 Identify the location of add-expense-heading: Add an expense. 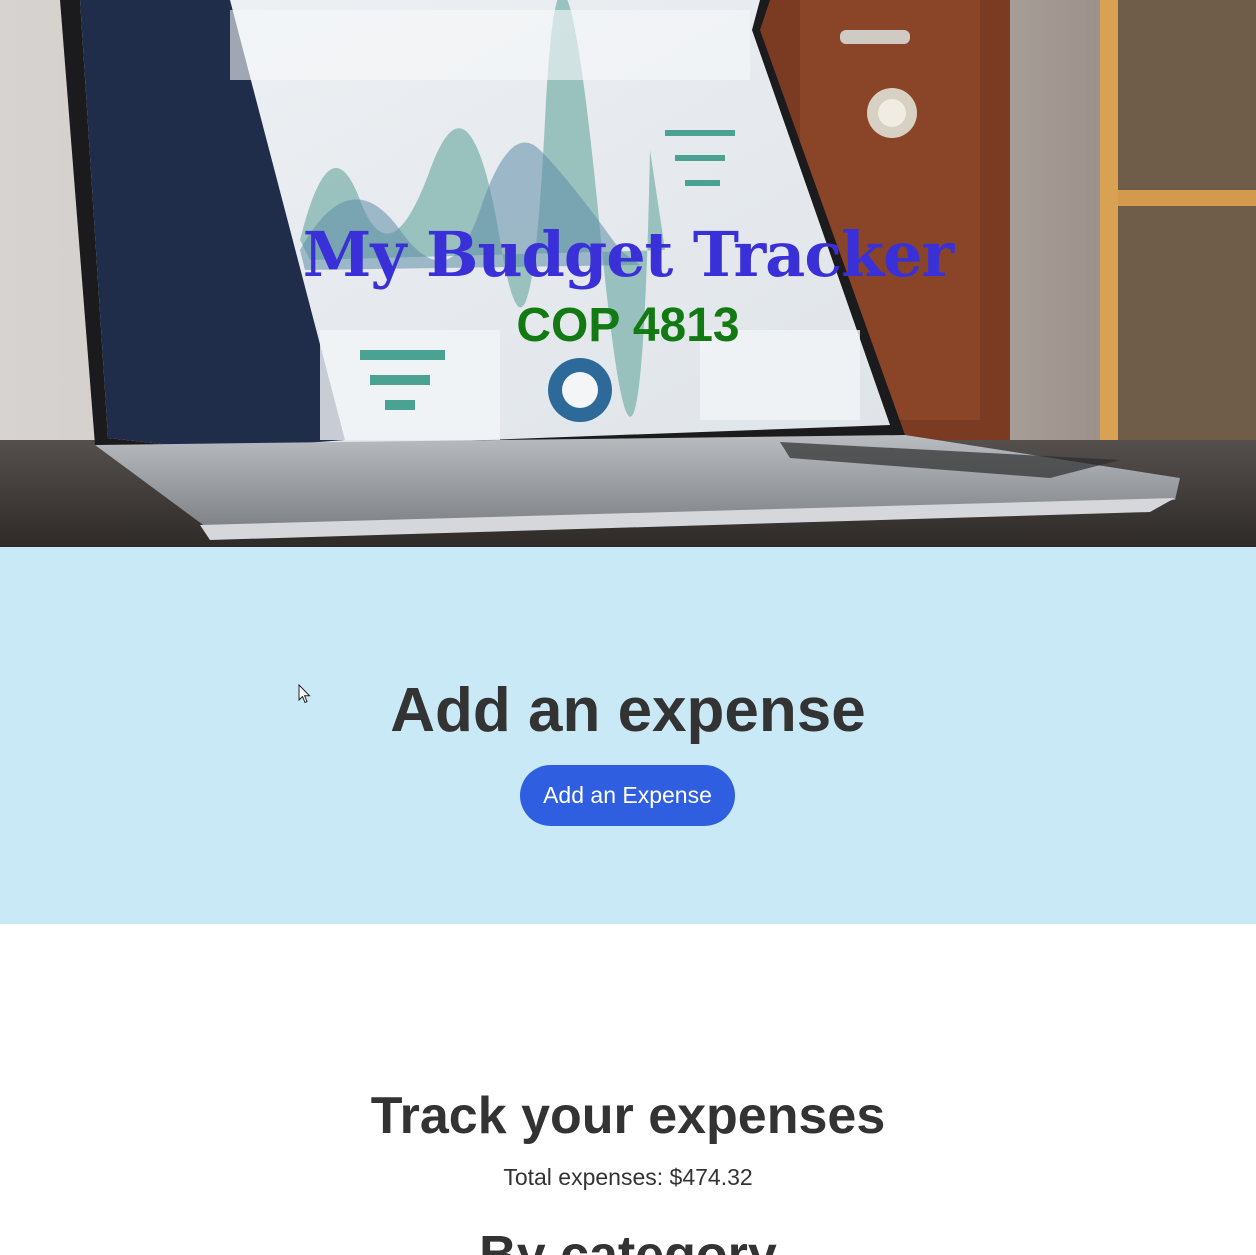
(628, 710).